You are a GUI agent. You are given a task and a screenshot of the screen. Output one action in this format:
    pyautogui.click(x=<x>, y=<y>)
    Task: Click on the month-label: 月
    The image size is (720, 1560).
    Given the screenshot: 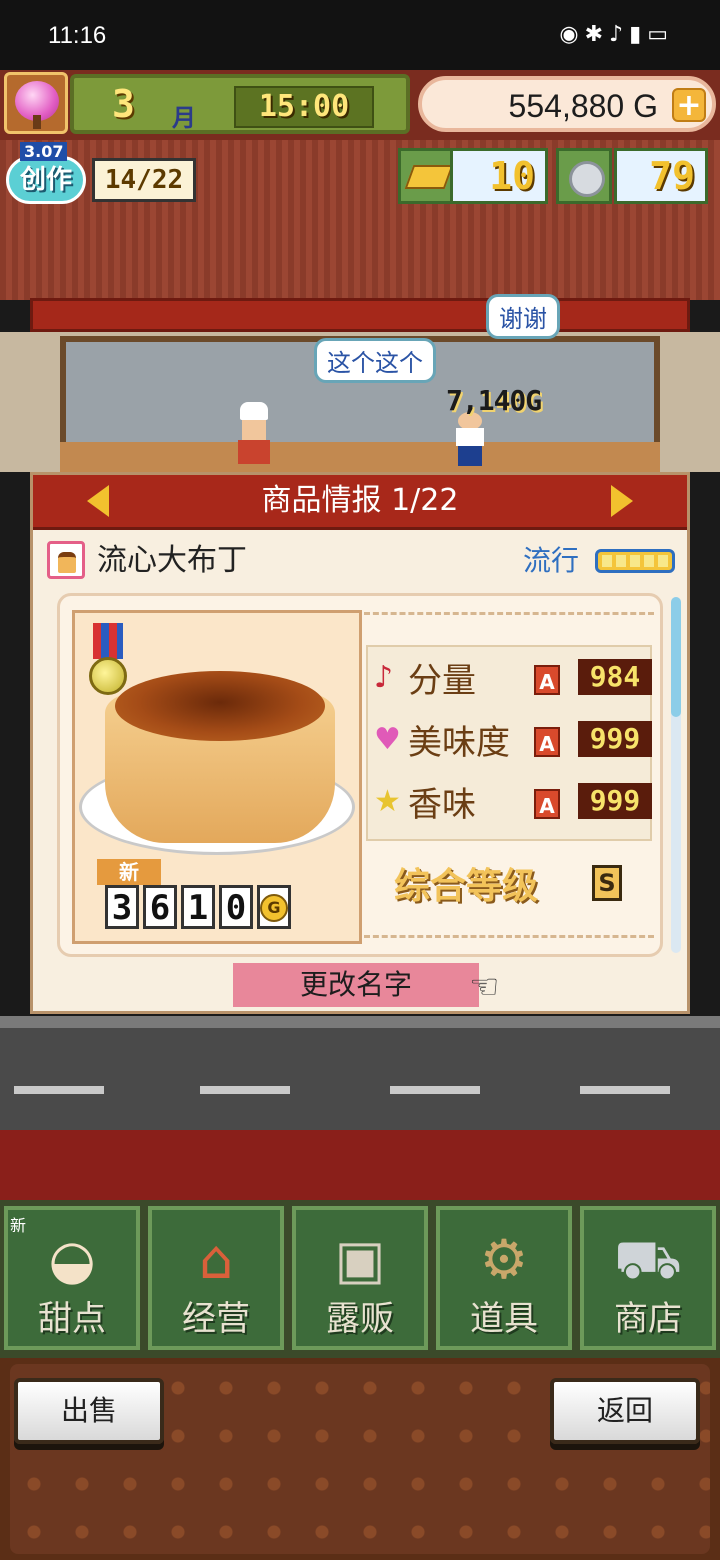 What is the action you would take?
    pyautogui.click(x=184, y=118)
    